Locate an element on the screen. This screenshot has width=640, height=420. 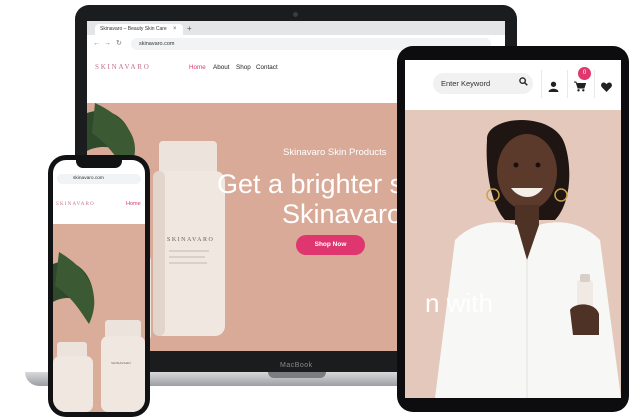
back-icon: ← is located at coordinates (96, 44).